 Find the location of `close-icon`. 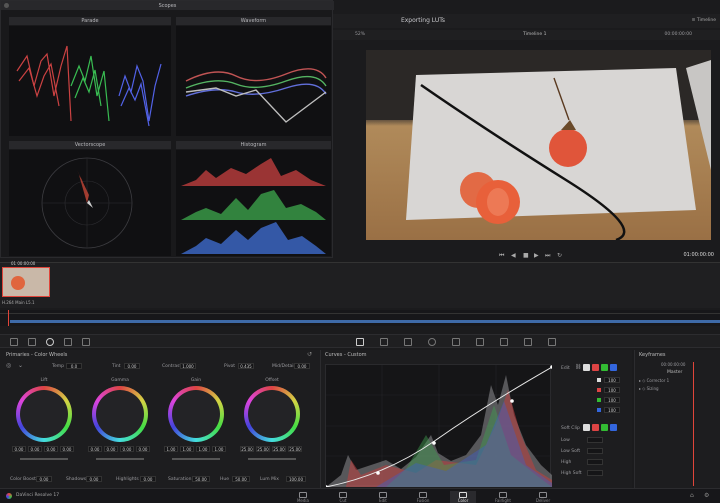

close-icon is located at coordinates (6, 5).